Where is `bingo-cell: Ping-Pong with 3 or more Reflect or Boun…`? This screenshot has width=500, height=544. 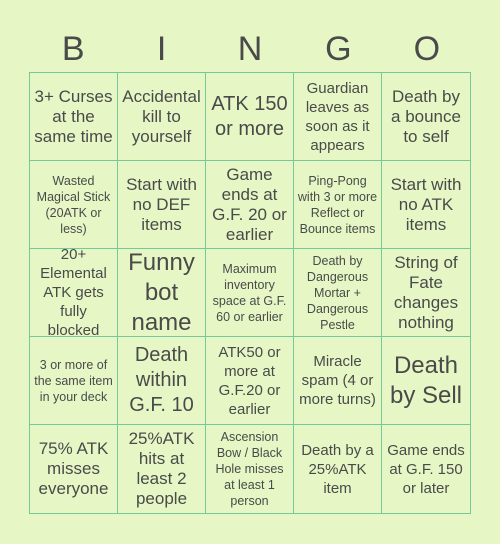 bingo-cell: Ping-Pong with 3 or more Reflect or Boun… is located at coordinates (338, 205).